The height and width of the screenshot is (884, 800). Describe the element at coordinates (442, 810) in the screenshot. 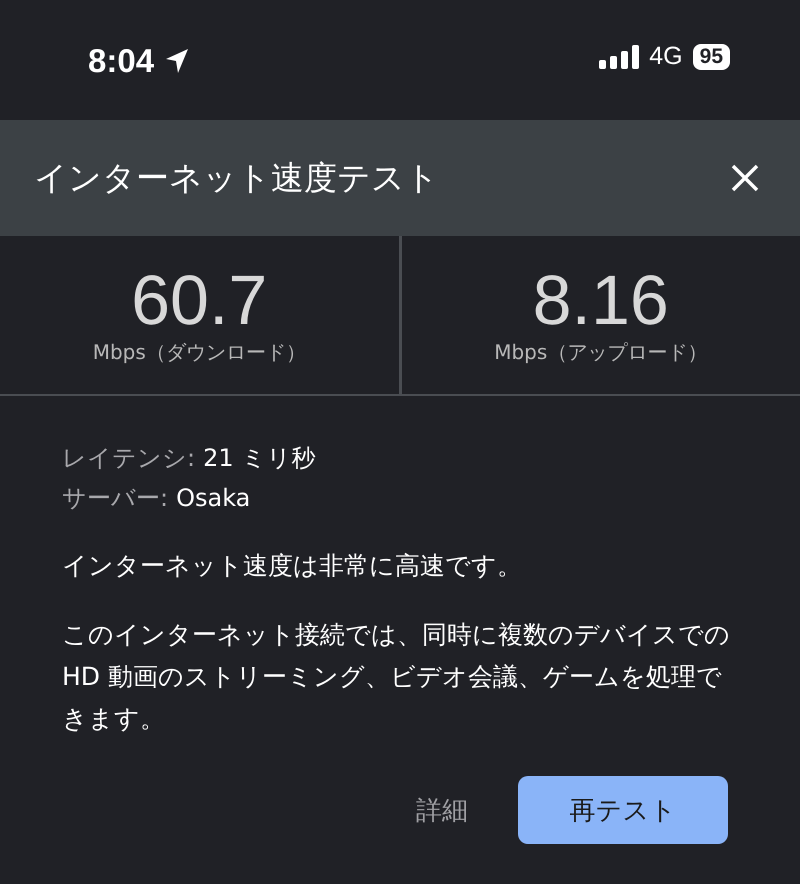

I see `details-button: 詳細` at that location.